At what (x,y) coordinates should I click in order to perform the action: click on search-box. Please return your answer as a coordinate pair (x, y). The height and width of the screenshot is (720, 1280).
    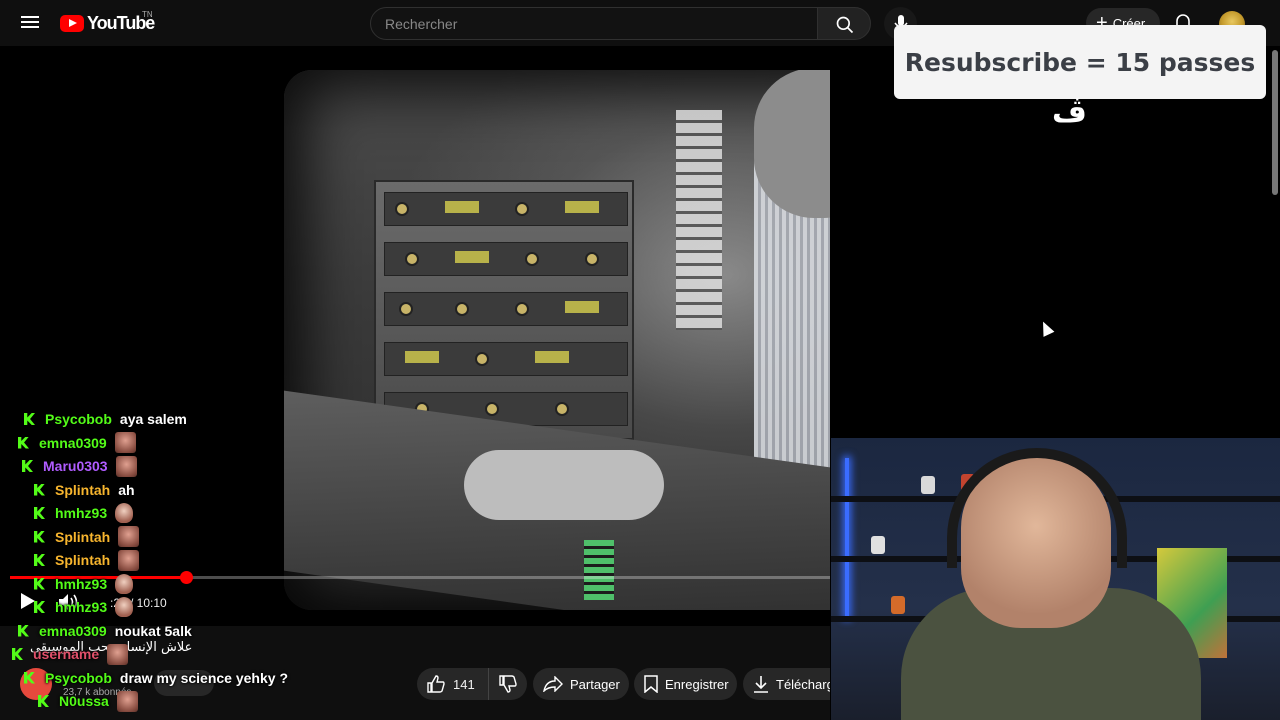
    Looking at the image, I should click on (594, 23).